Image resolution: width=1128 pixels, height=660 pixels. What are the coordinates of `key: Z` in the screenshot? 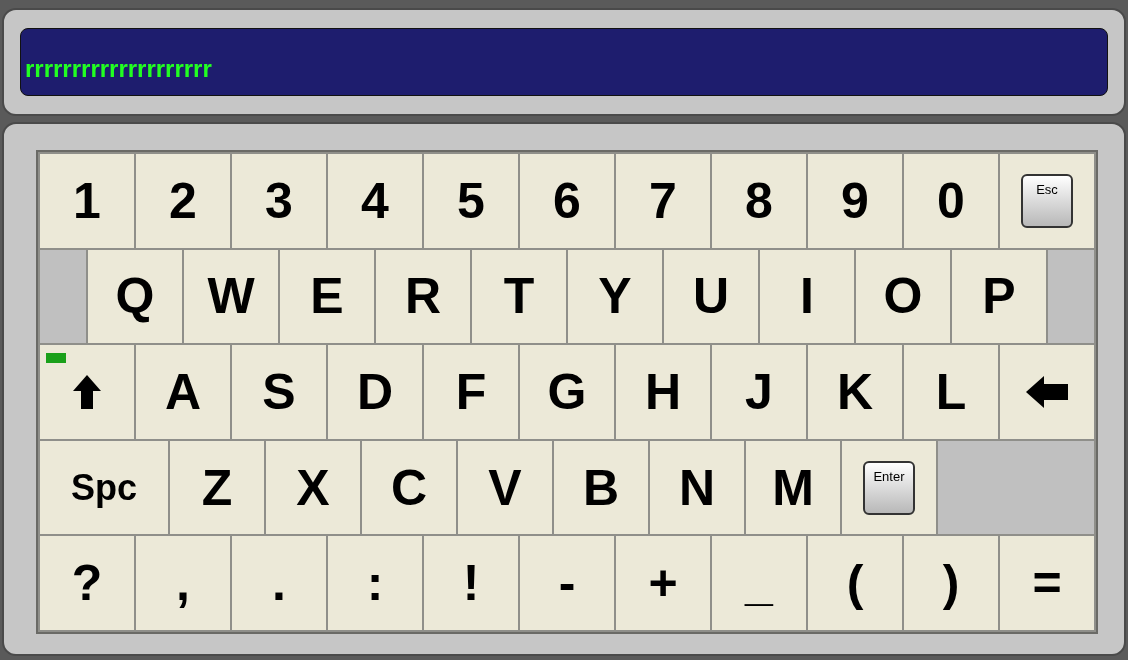 It's located at (217, 487).